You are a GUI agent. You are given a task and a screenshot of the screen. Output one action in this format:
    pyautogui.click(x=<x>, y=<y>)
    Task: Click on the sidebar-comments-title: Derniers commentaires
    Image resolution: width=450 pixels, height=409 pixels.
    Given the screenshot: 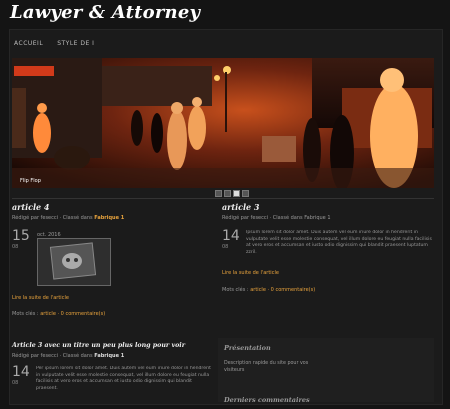 What is the action you would take?
    pyautogui.click(x=267, y=400)
    